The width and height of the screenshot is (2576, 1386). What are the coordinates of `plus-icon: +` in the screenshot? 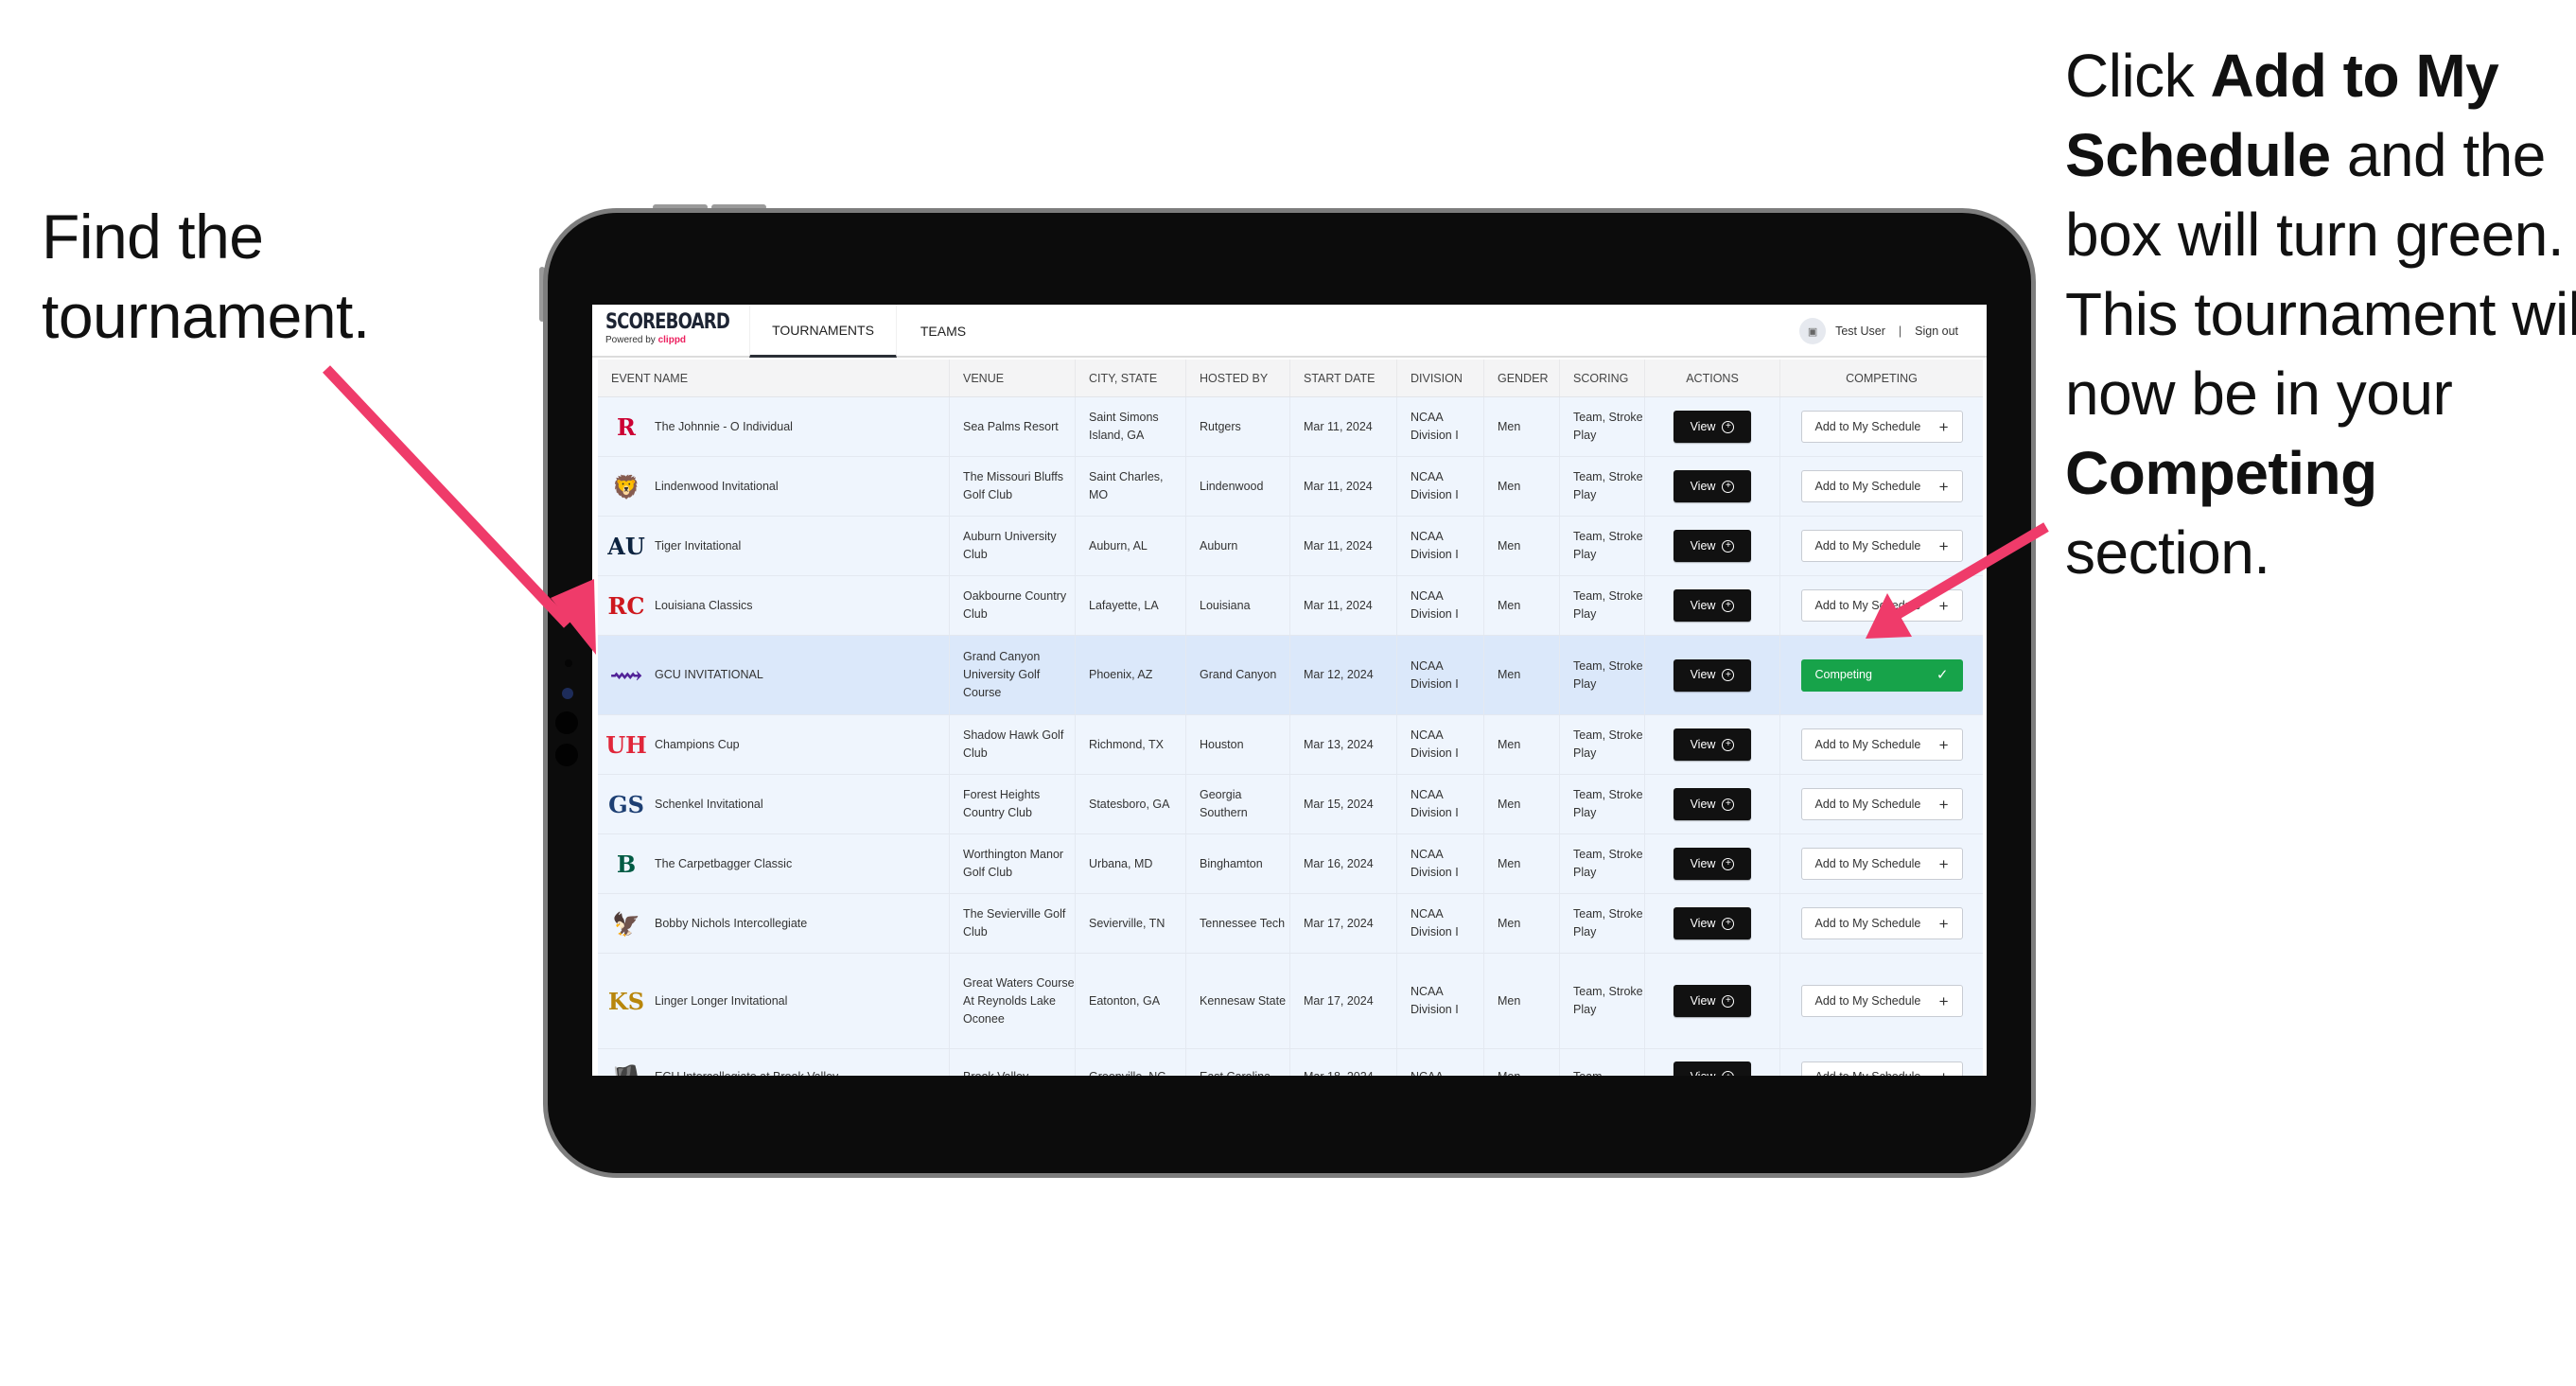 It's located at (1943, 863).